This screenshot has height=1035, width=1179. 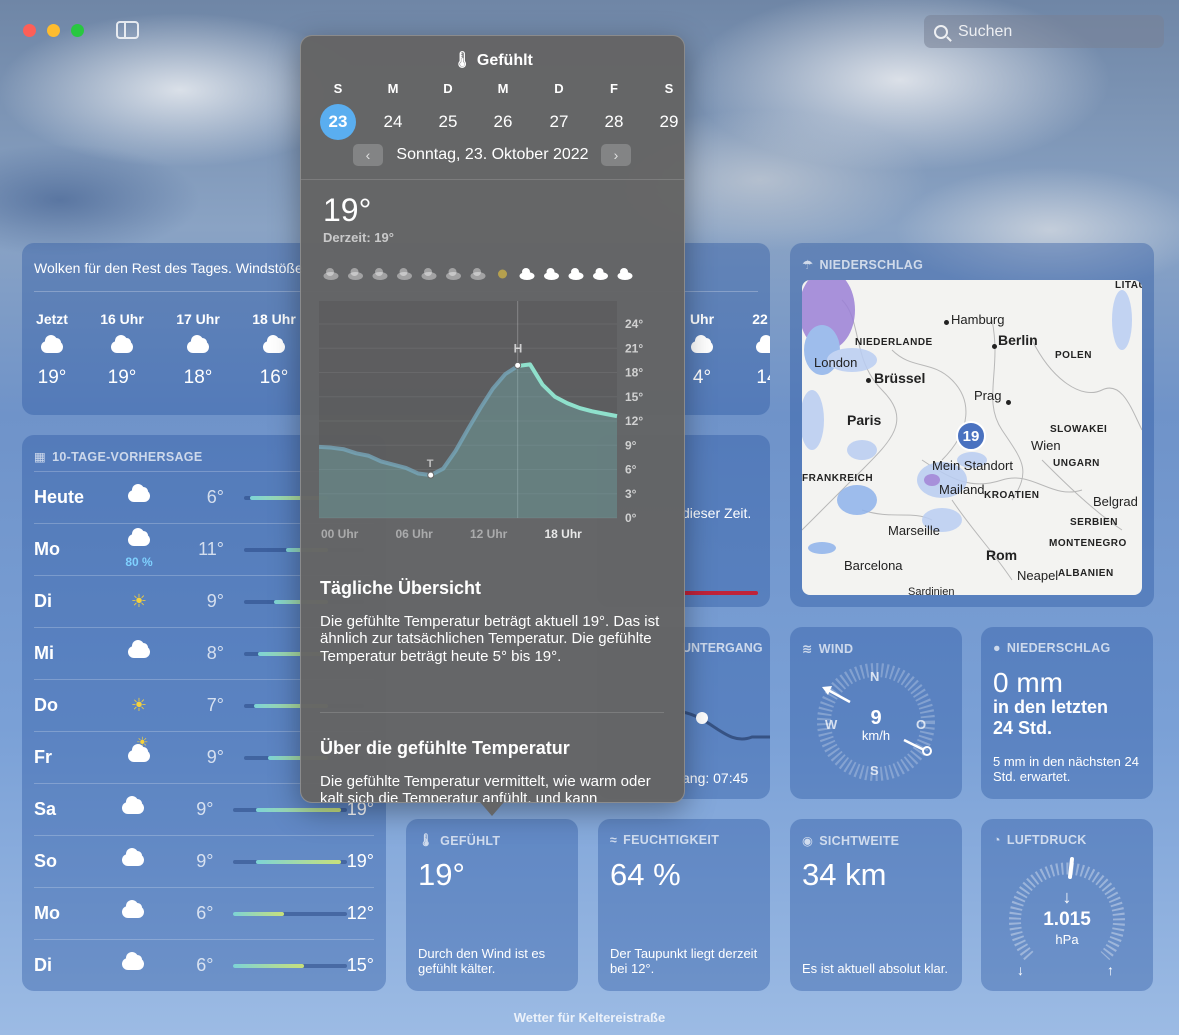 I want to click on day-name: Do, so click(x=46, y=705).